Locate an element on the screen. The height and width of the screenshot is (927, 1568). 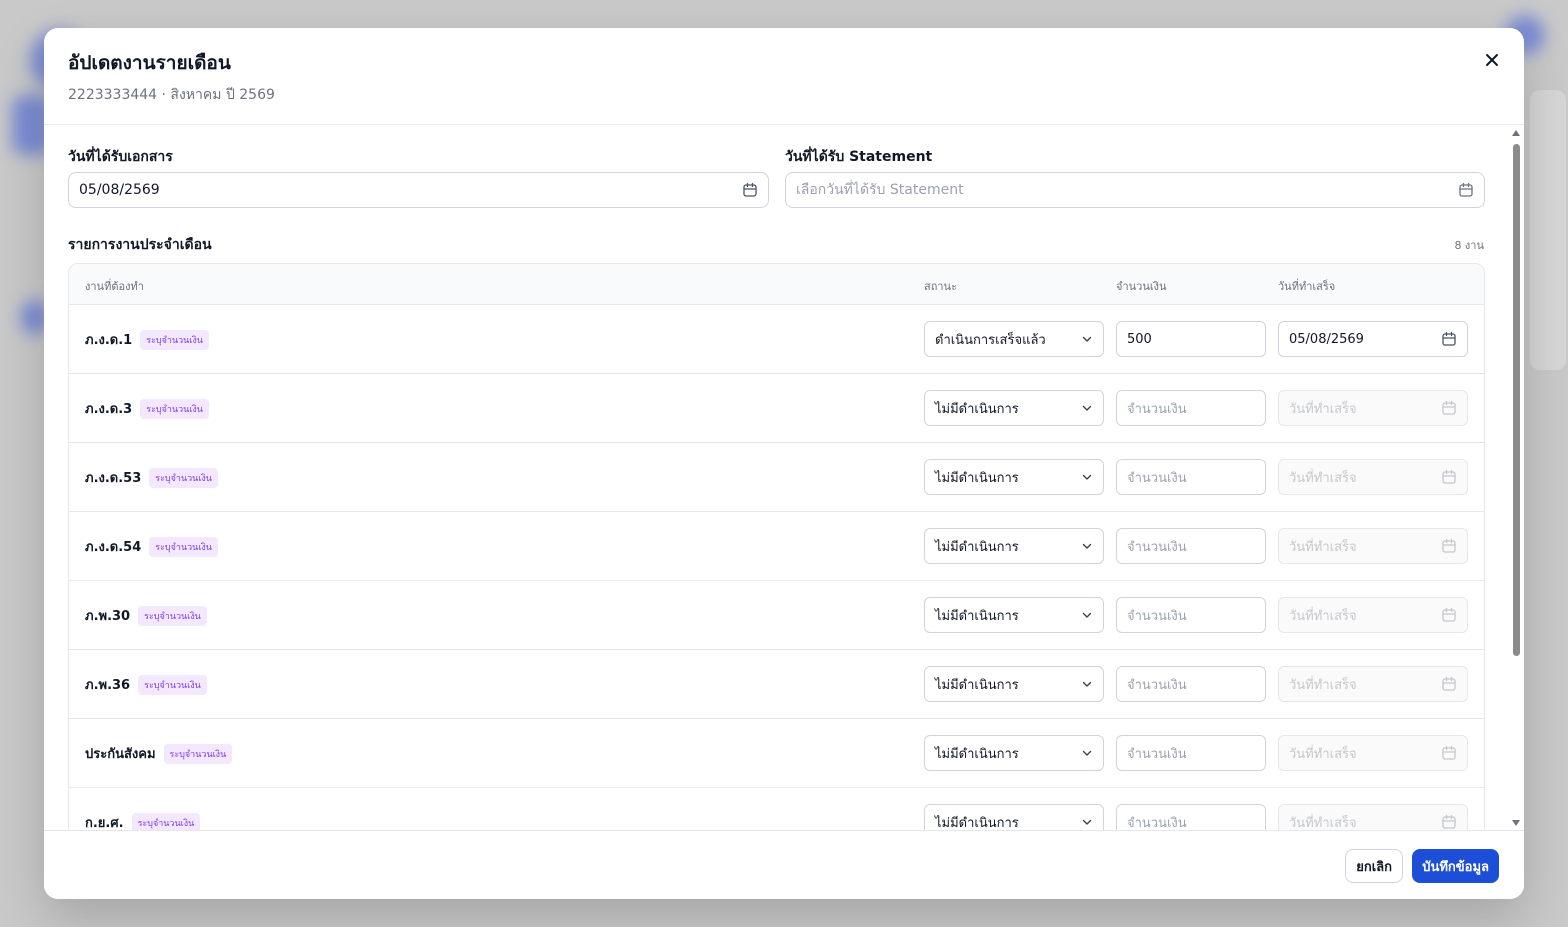
save-button: บันทึกข้อมูล is located at coordinates (1455, 866).